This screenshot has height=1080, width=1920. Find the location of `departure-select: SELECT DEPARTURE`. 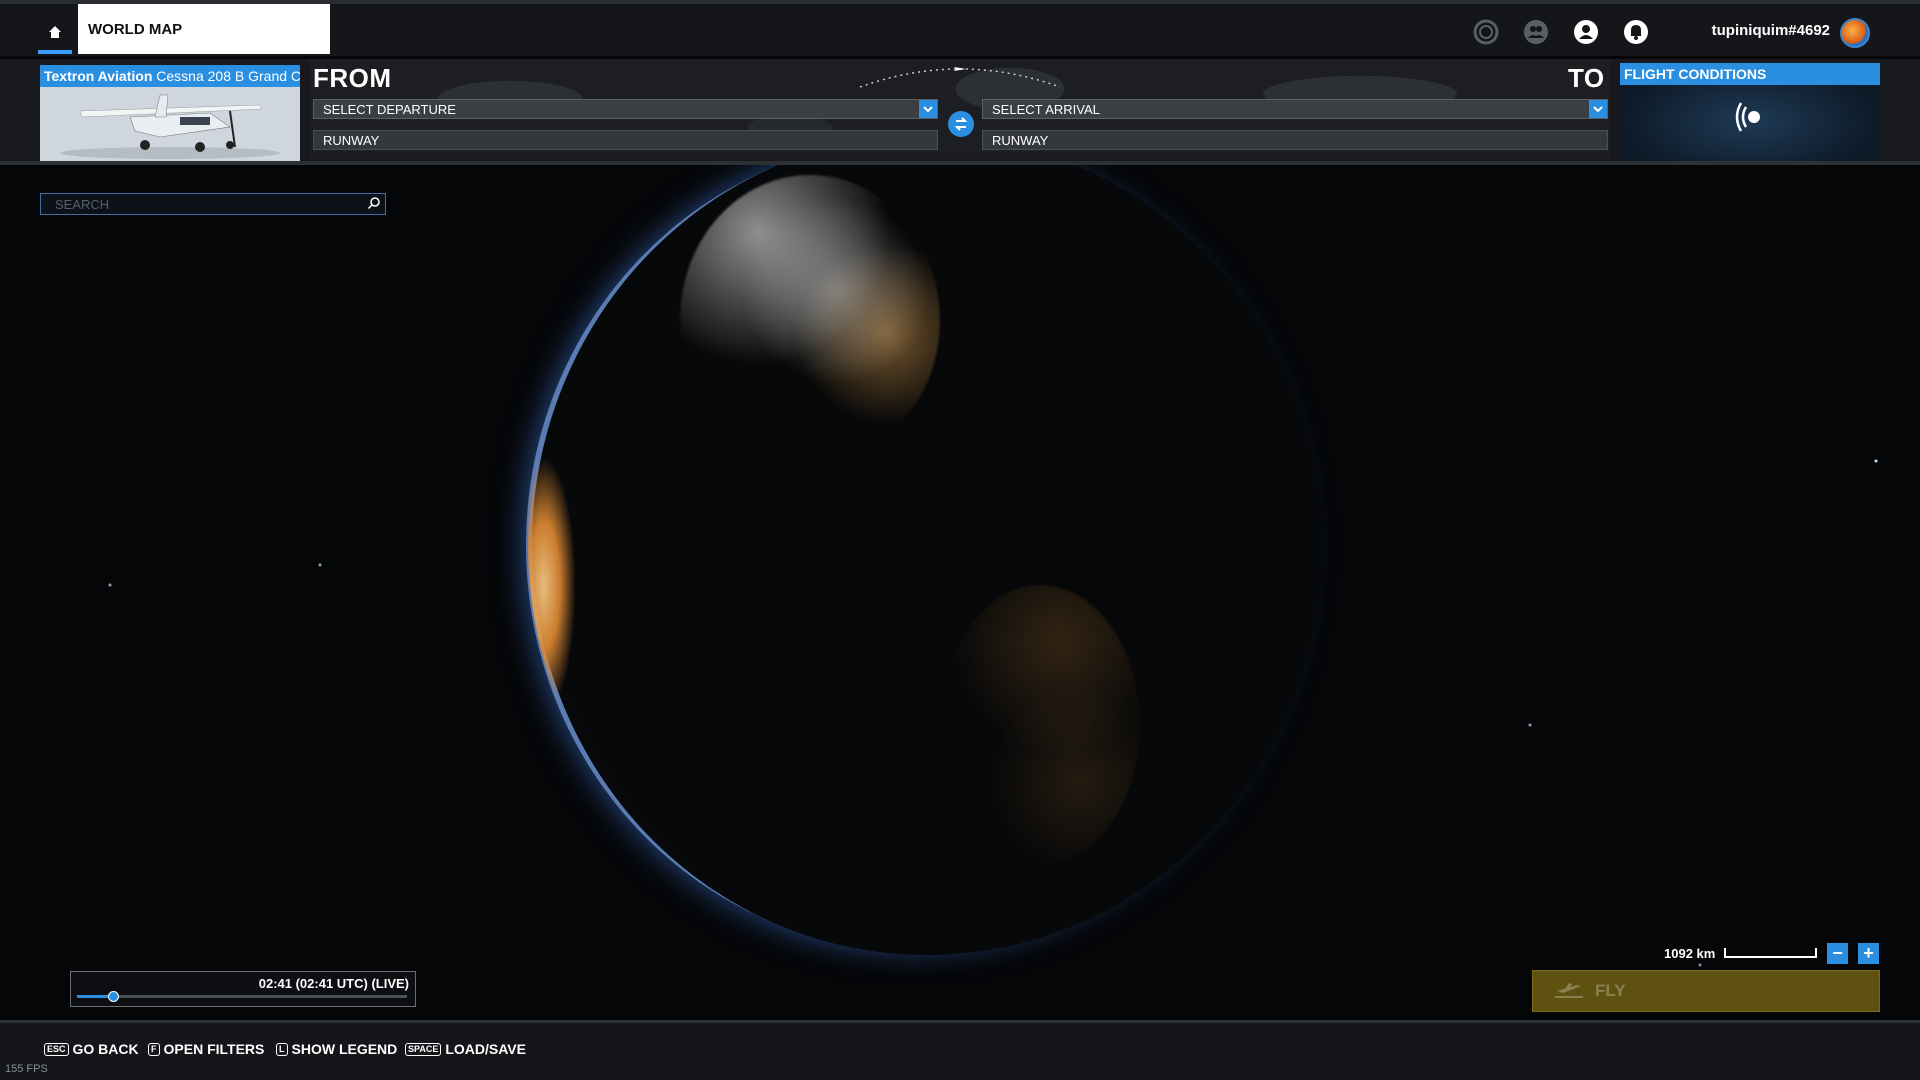

departure-select: SELECT DEPARTURE is located at coordinates (625, 109).